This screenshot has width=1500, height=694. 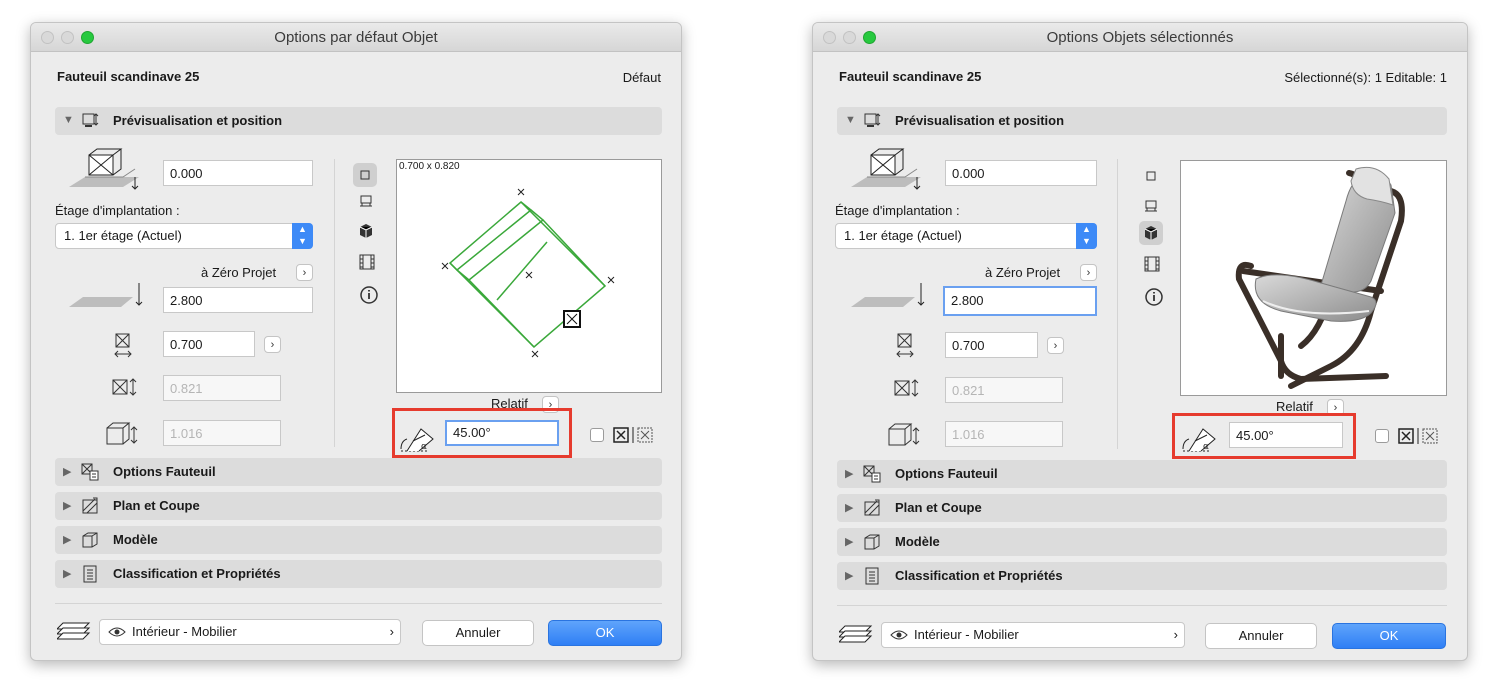 I want to click on section-label: Options Fauteuil, so click(x=946, y=473).